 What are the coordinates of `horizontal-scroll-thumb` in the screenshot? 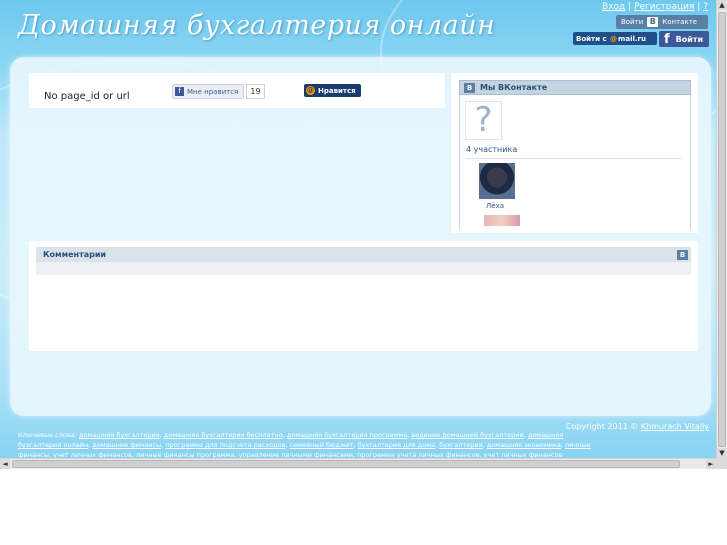 It's located at (346, 464).